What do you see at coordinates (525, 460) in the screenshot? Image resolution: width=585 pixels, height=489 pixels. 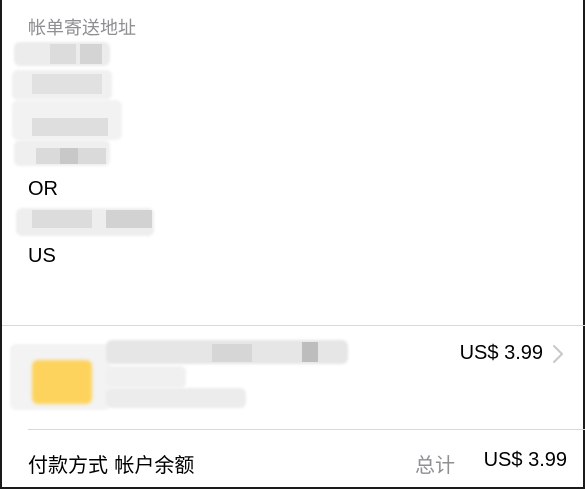 I see `total-value: US$ 3.99` at bounding box center [525, 460].